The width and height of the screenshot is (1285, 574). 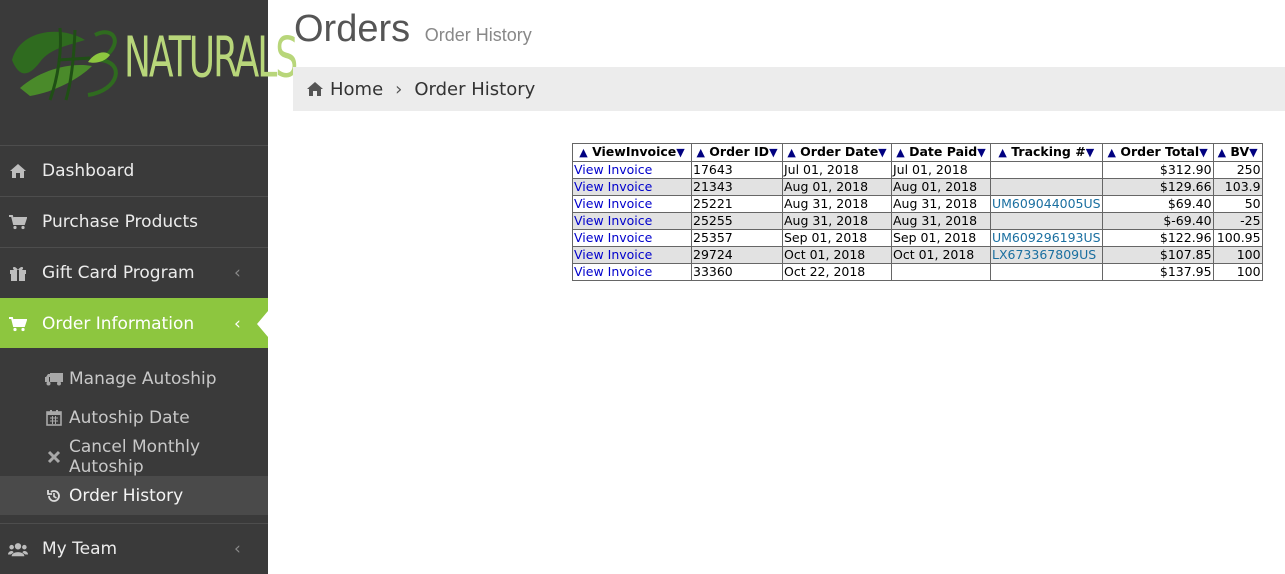 I want to click on order-total-cell: $107.85, so click(x=1157, y=255).